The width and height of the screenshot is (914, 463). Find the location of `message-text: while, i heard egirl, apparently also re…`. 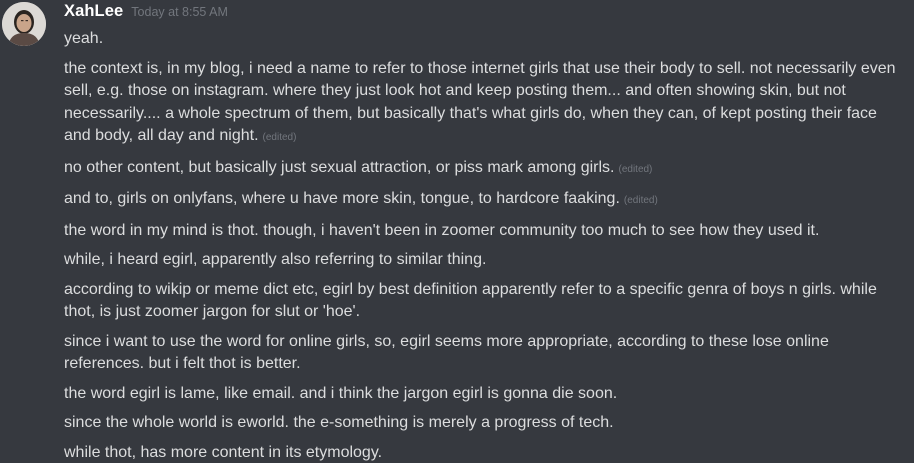

message-text: while, i heard egirl, apparently also re… is located at coordinates (484, 260).